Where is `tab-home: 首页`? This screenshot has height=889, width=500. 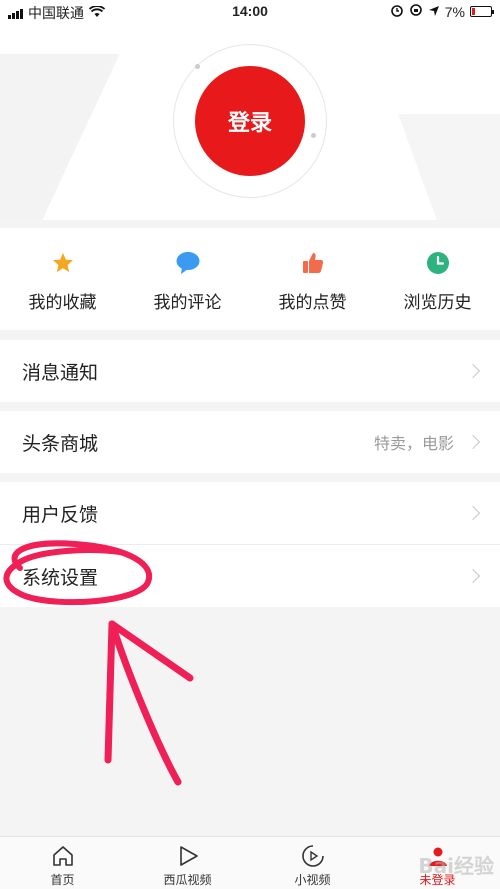
tab-home: 首页 is located at coordinates (62, 863).